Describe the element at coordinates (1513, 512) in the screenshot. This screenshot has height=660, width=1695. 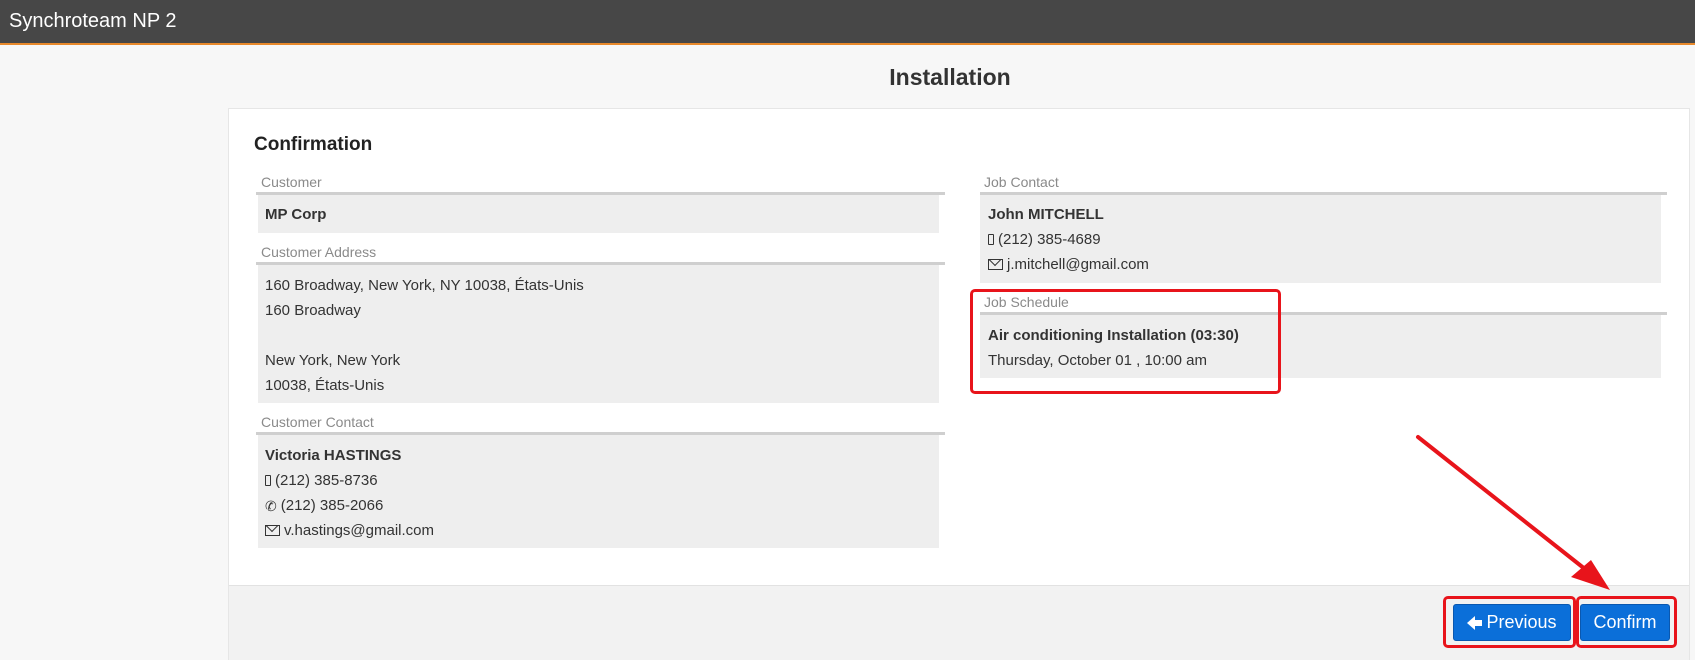
I see `annotation-arrow-icon` at that location.